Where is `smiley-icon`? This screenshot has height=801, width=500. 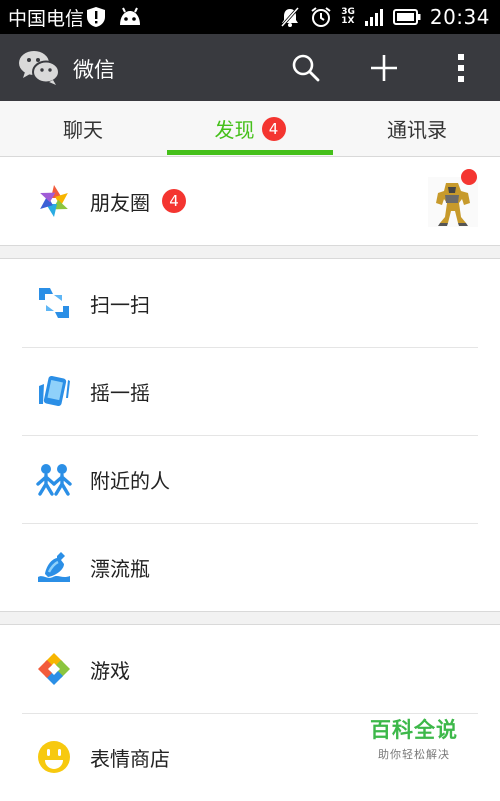
smiley-icon is located at coordinates (54, 757).